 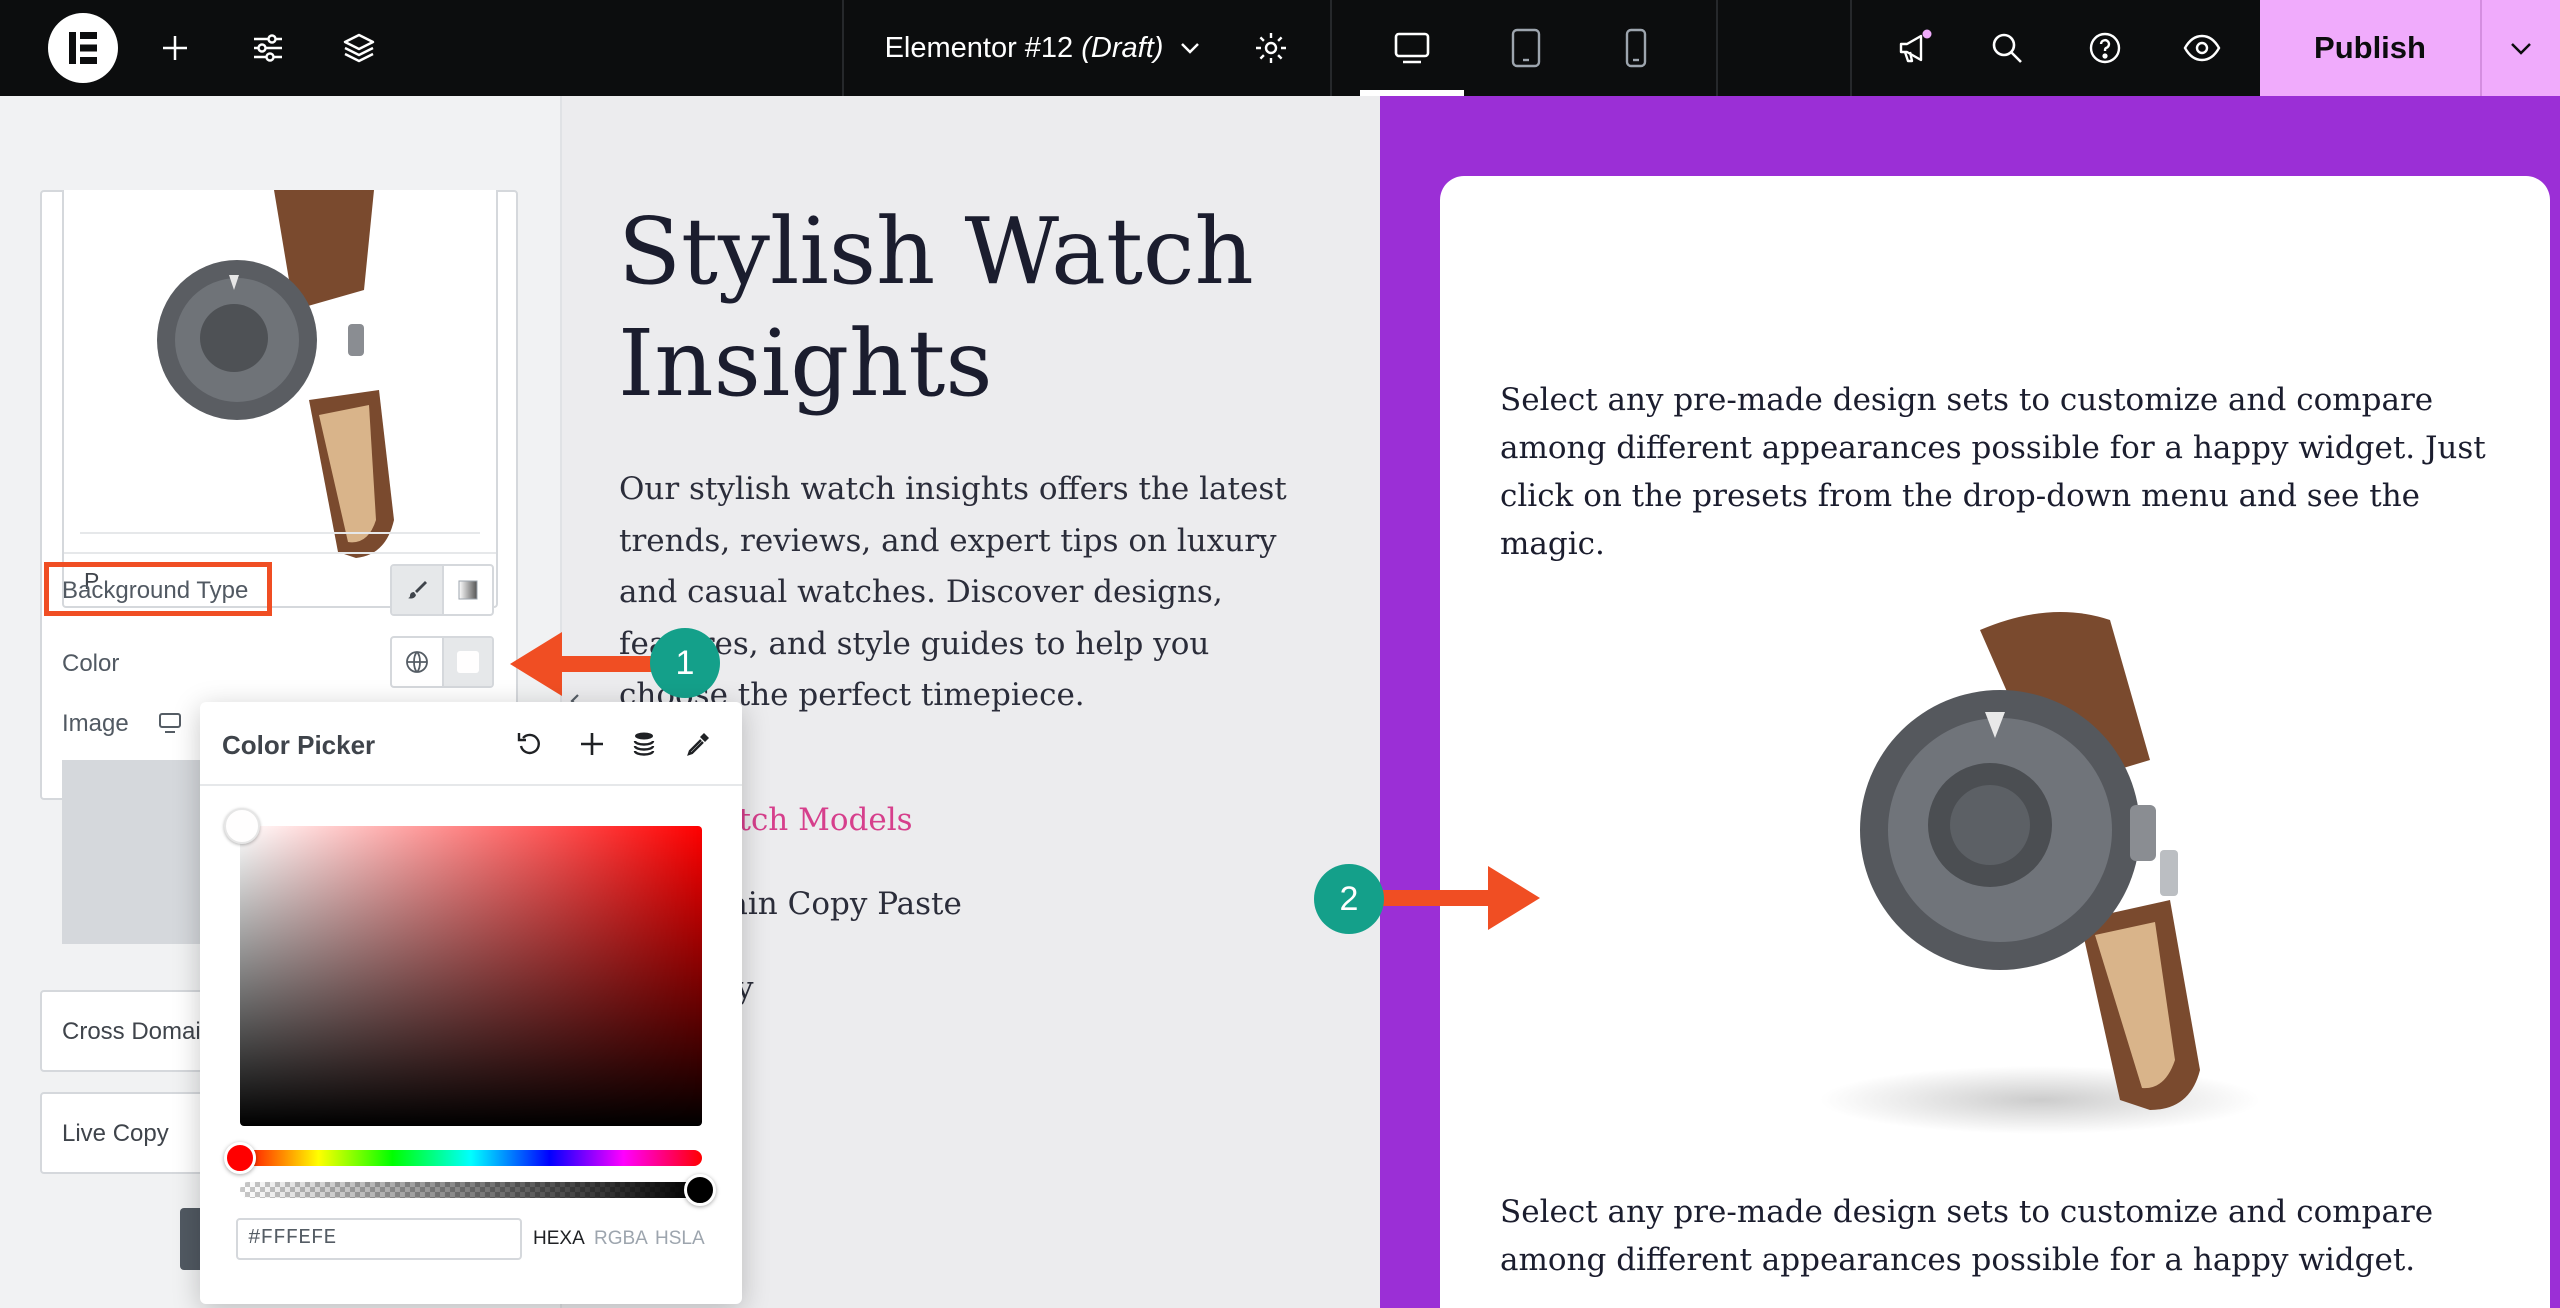 I want to click on watch-product-image, so click(x=2040, y=873).